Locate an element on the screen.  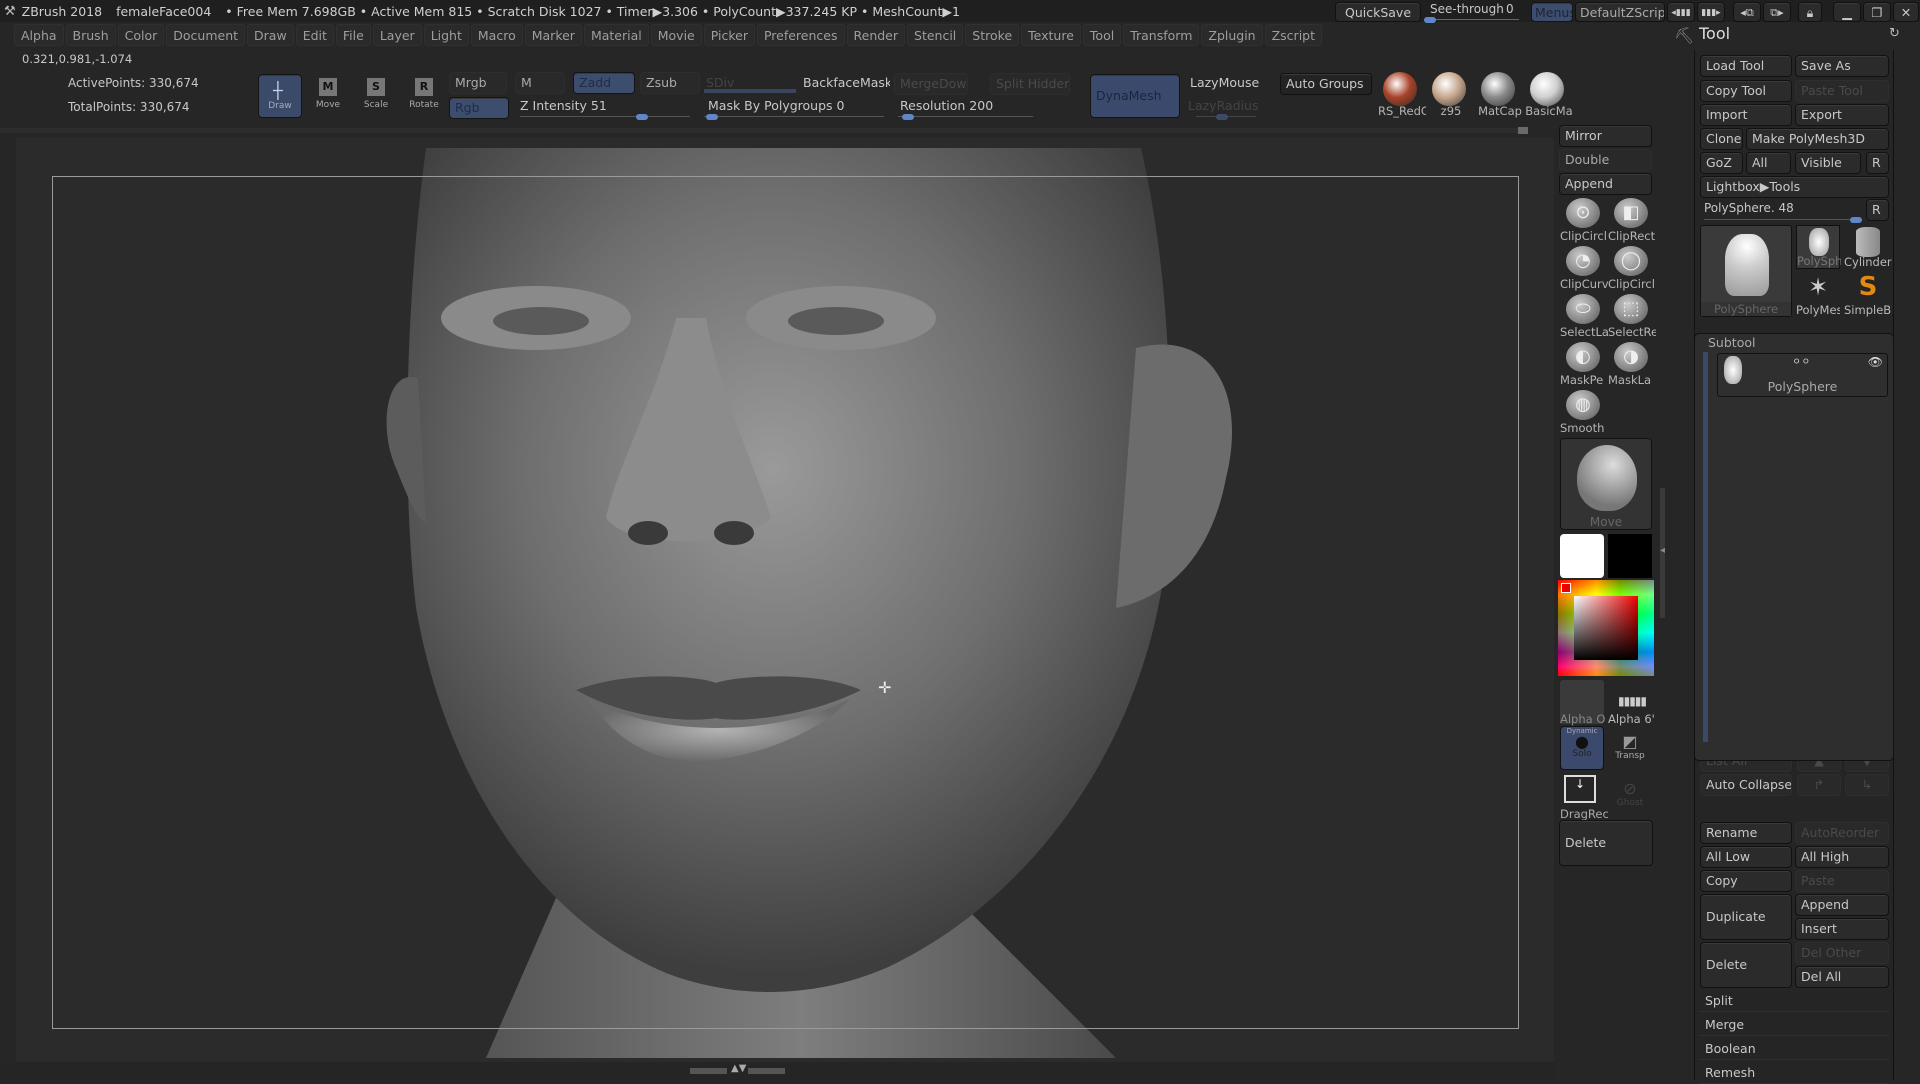
auto-collapse-button: Auto Collapse is located at coordinates (1746, 785).